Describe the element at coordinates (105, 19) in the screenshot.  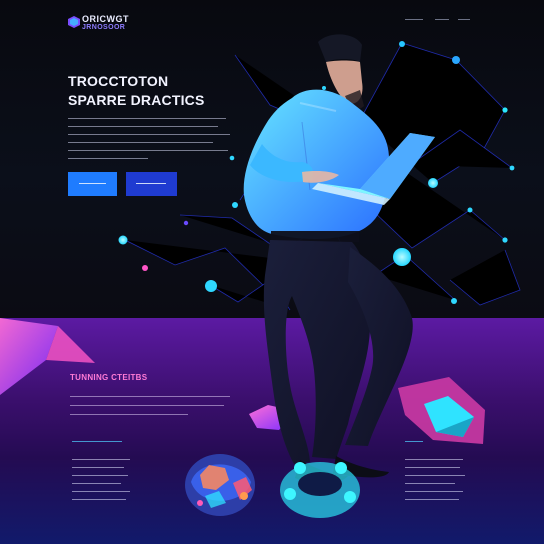
I see `brand-name: ORICWGT` at that location.